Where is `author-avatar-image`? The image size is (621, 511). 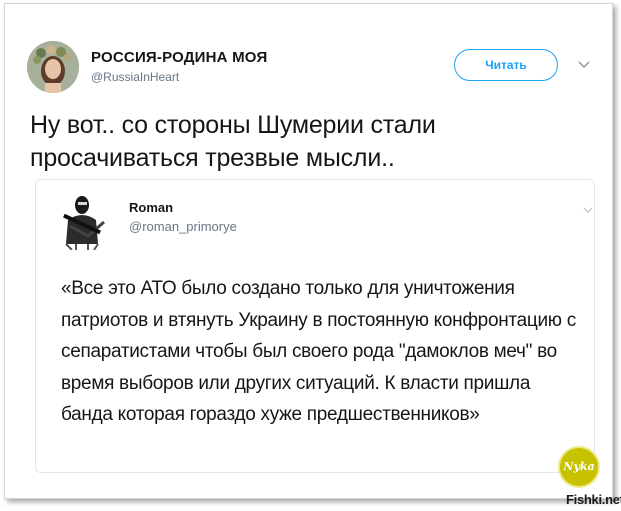
author-avatar-image is located at coordinates (53, 67).